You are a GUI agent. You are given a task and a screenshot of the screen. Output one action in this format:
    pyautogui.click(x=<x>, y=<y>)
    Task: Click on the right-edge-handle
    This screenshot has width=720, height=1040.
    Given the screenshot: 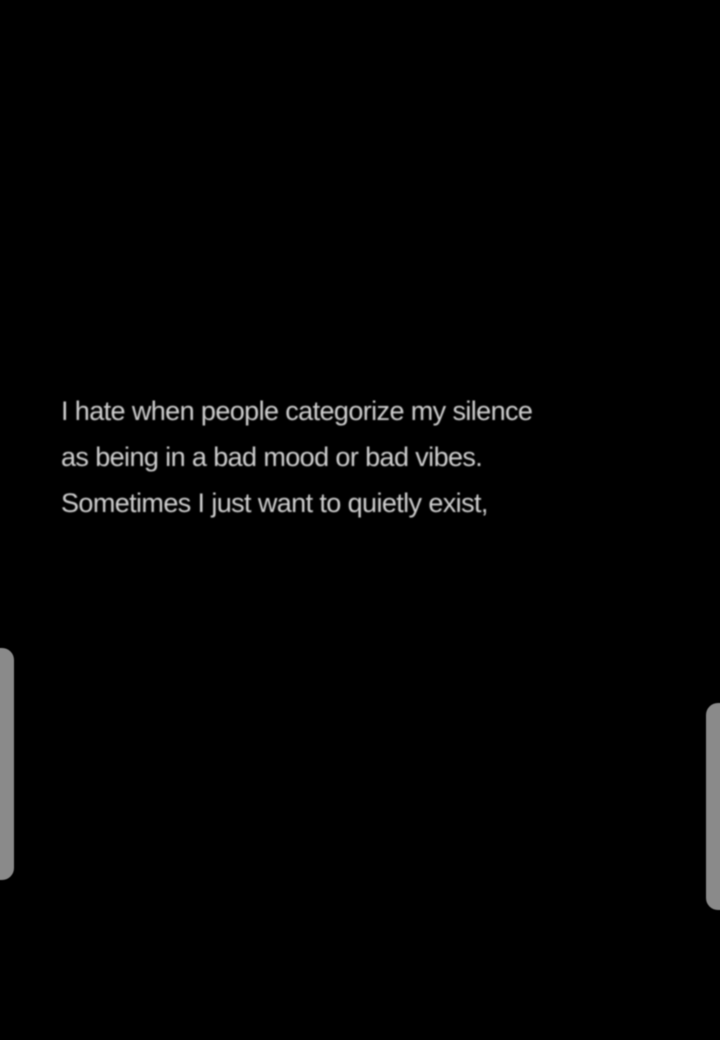 What is the action you would take?
    pyautogui.click(x=713, y=806)
    